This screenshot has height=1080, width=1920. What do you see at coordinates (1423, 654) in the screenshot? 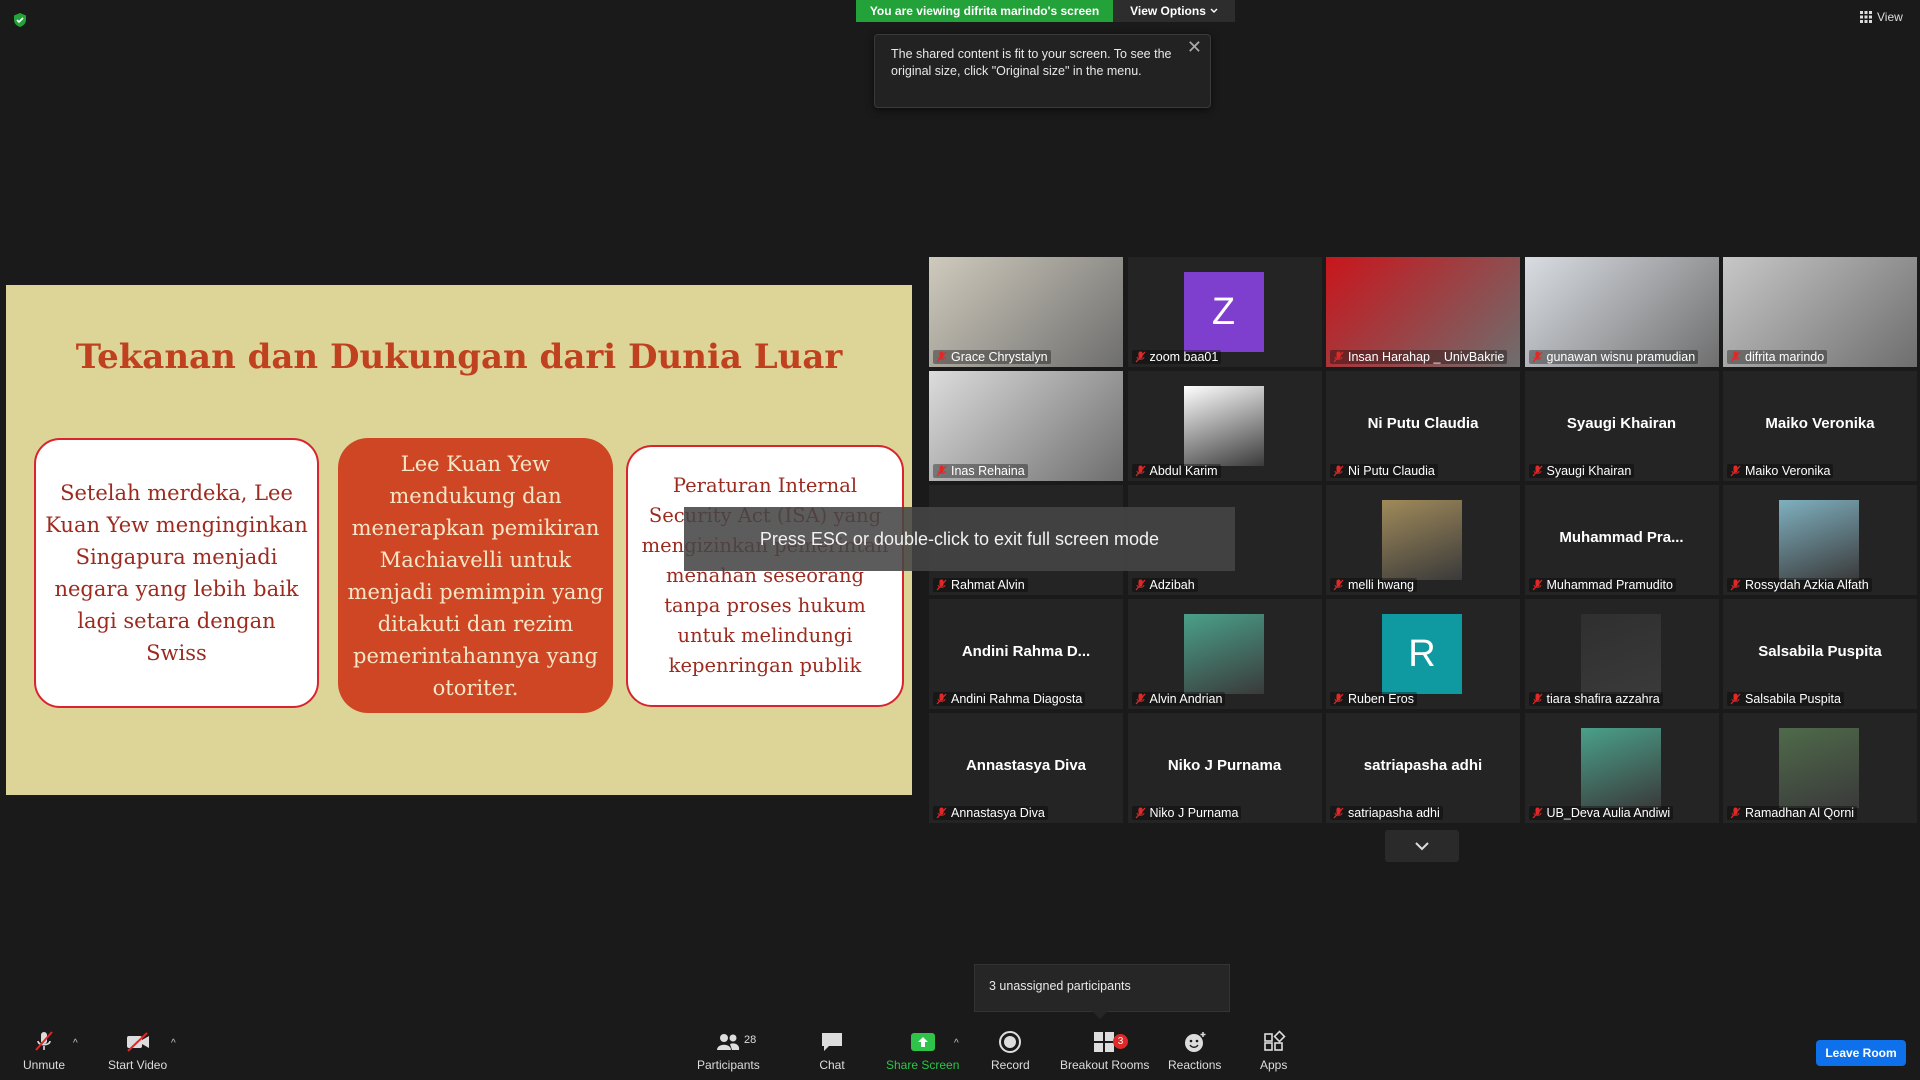
I see `participant-tile: R Ruben Eros` at bounding box center [1423, 654].